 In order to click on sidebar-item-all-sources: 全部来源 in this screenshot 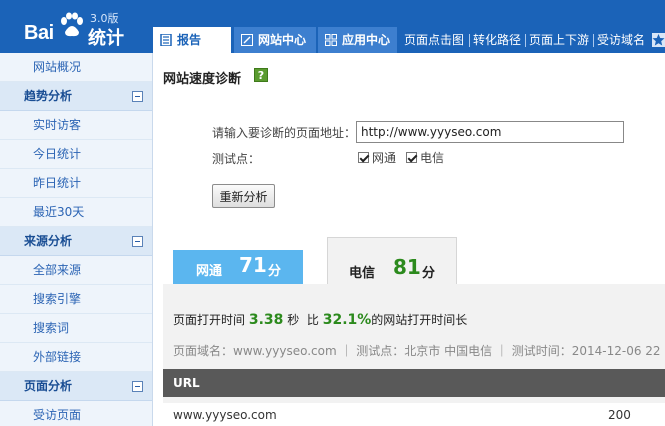, I will do `click(76, 270)`.